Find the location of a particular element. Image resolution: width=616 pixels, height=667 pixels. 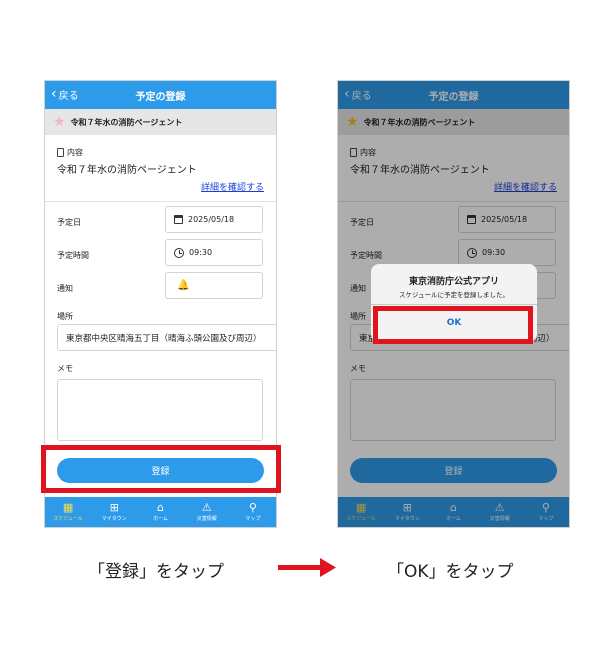

divider is located at coordinates (160, 201).